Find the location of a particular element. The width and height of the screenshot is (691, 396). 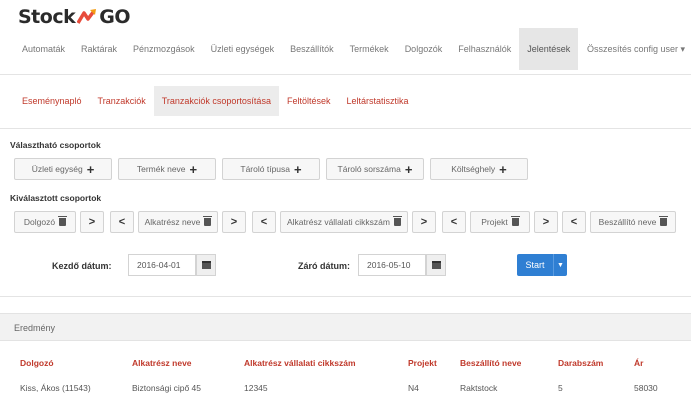

table-cell-darabszam: 5 is located at coordinates (560, 388).